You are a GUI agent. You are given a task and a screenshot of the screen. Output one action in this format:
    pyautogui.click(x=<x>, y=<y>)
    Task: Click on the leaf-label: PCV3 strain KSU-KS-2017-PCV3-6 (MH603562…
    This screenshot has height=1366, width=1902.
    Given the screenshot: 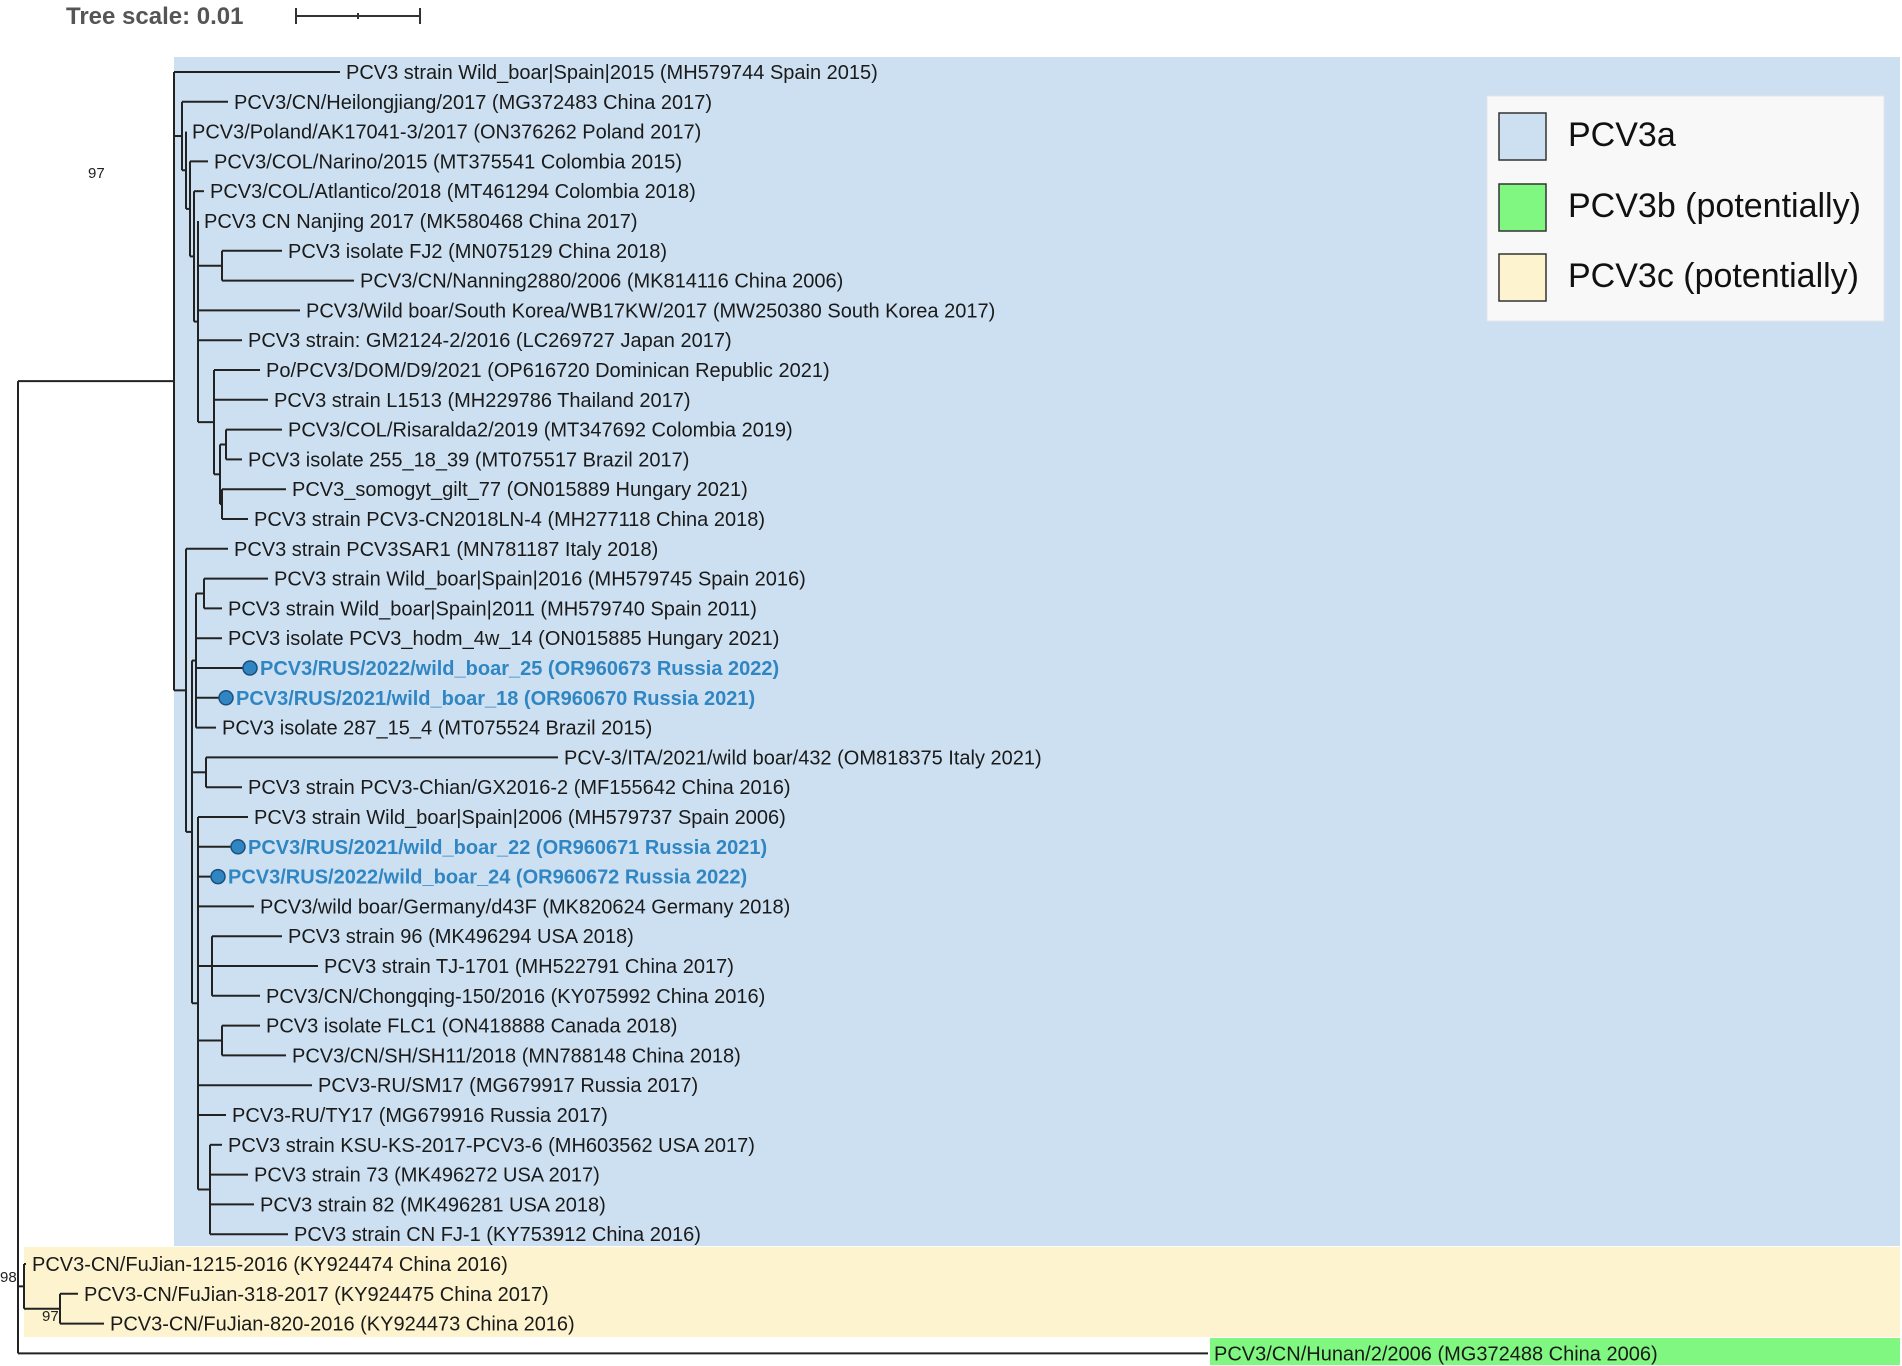 What is the action you would take?
    pyautogui.click(x=491, y=1146)
    